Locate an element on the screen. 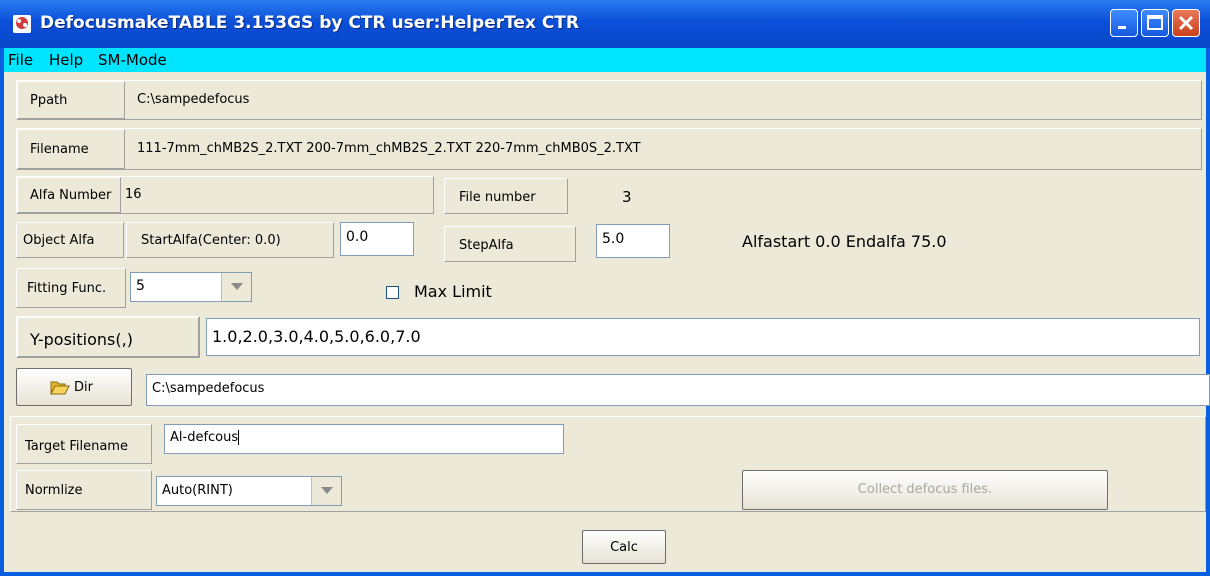 This screenshot has height=576, width=1210. start-alfa-input: 0.0 is located at coordinates (377, 239).